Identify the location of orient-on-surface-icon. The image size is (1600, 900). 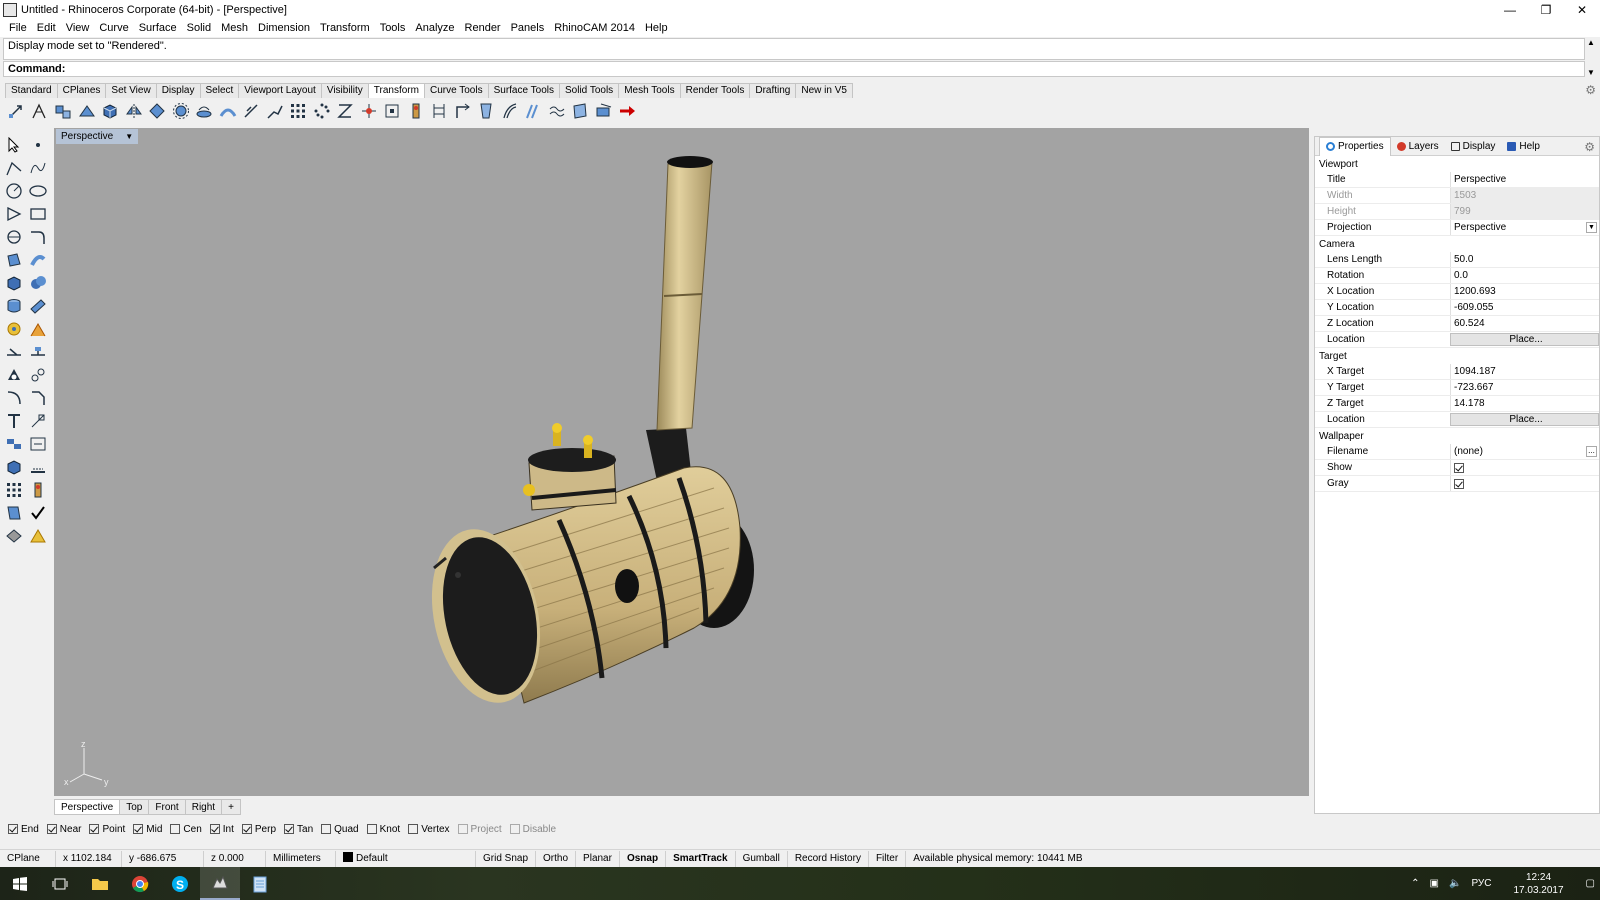
(627, 111).